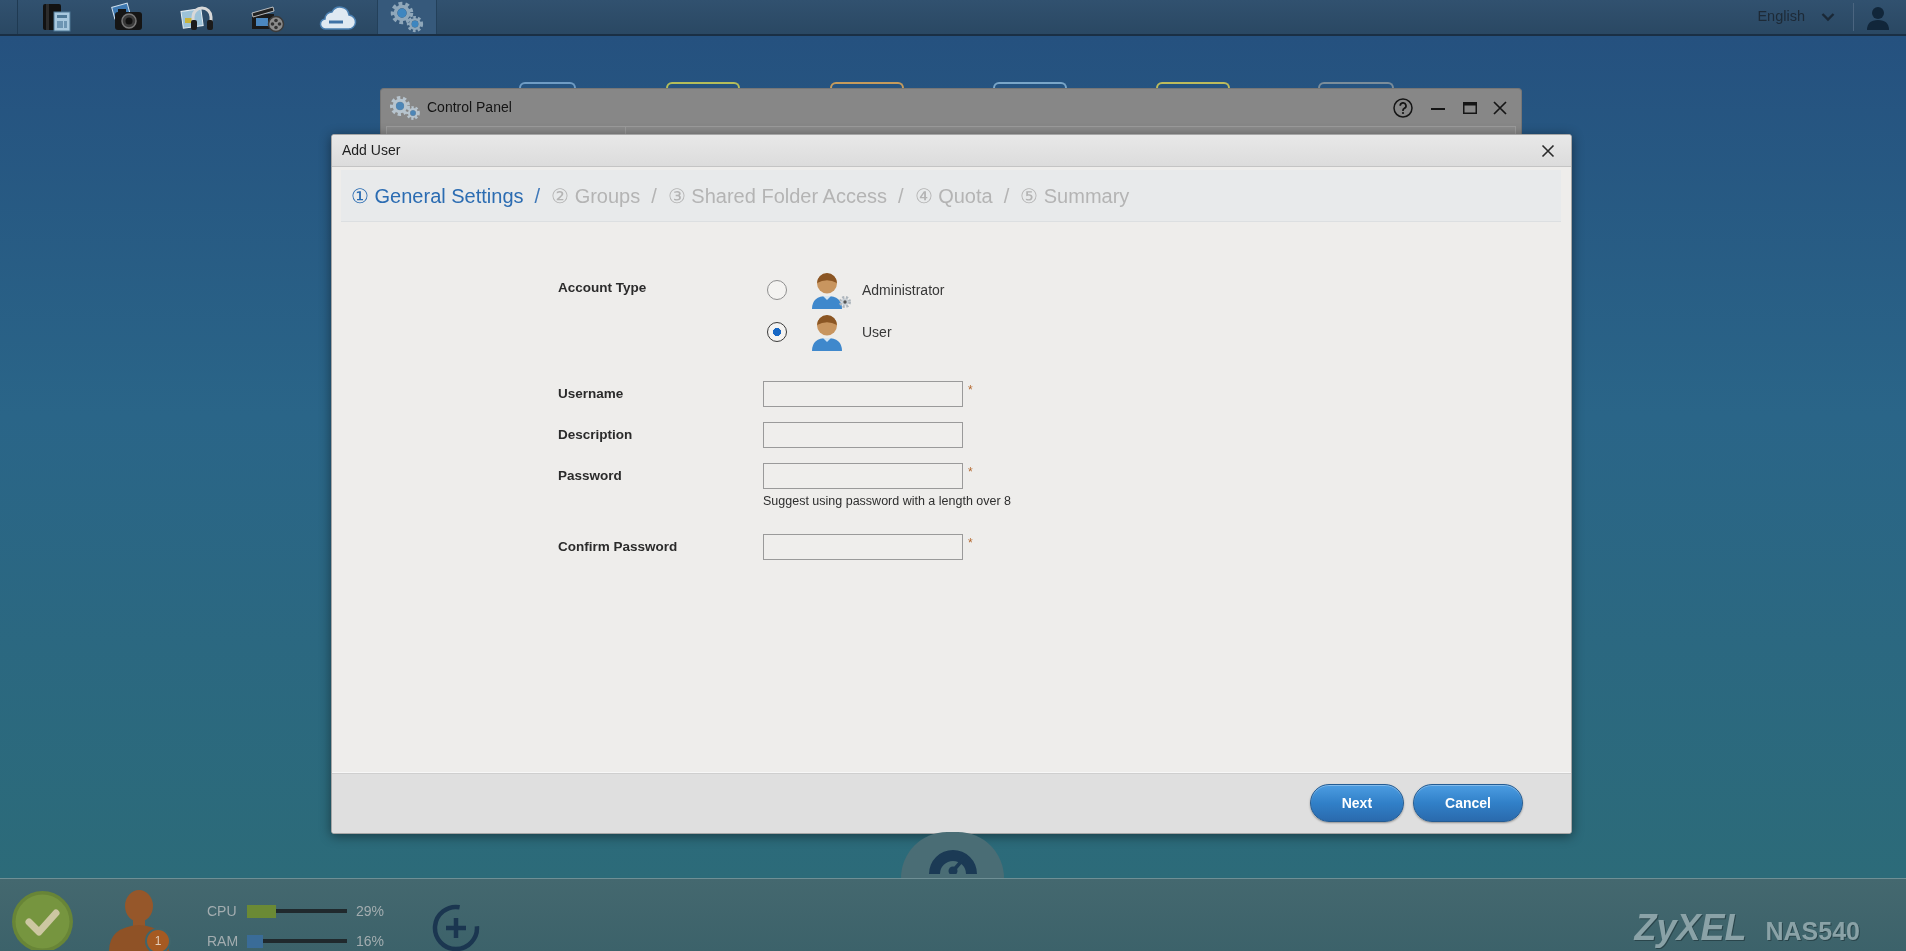 This screenshot has height=951, width=1906. What do you see at coordinates (370, 941) in the screenshot?
I see `meter-reading: 16%` at bounding box center [370, 941].